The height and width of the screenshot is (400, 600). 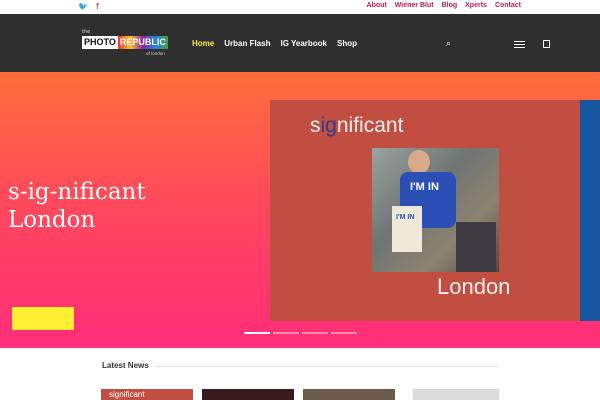 What do you see at coordinates (474, 286) in the screenshot?
I see `poster-word-london: London` at bounding box center [474, 286].